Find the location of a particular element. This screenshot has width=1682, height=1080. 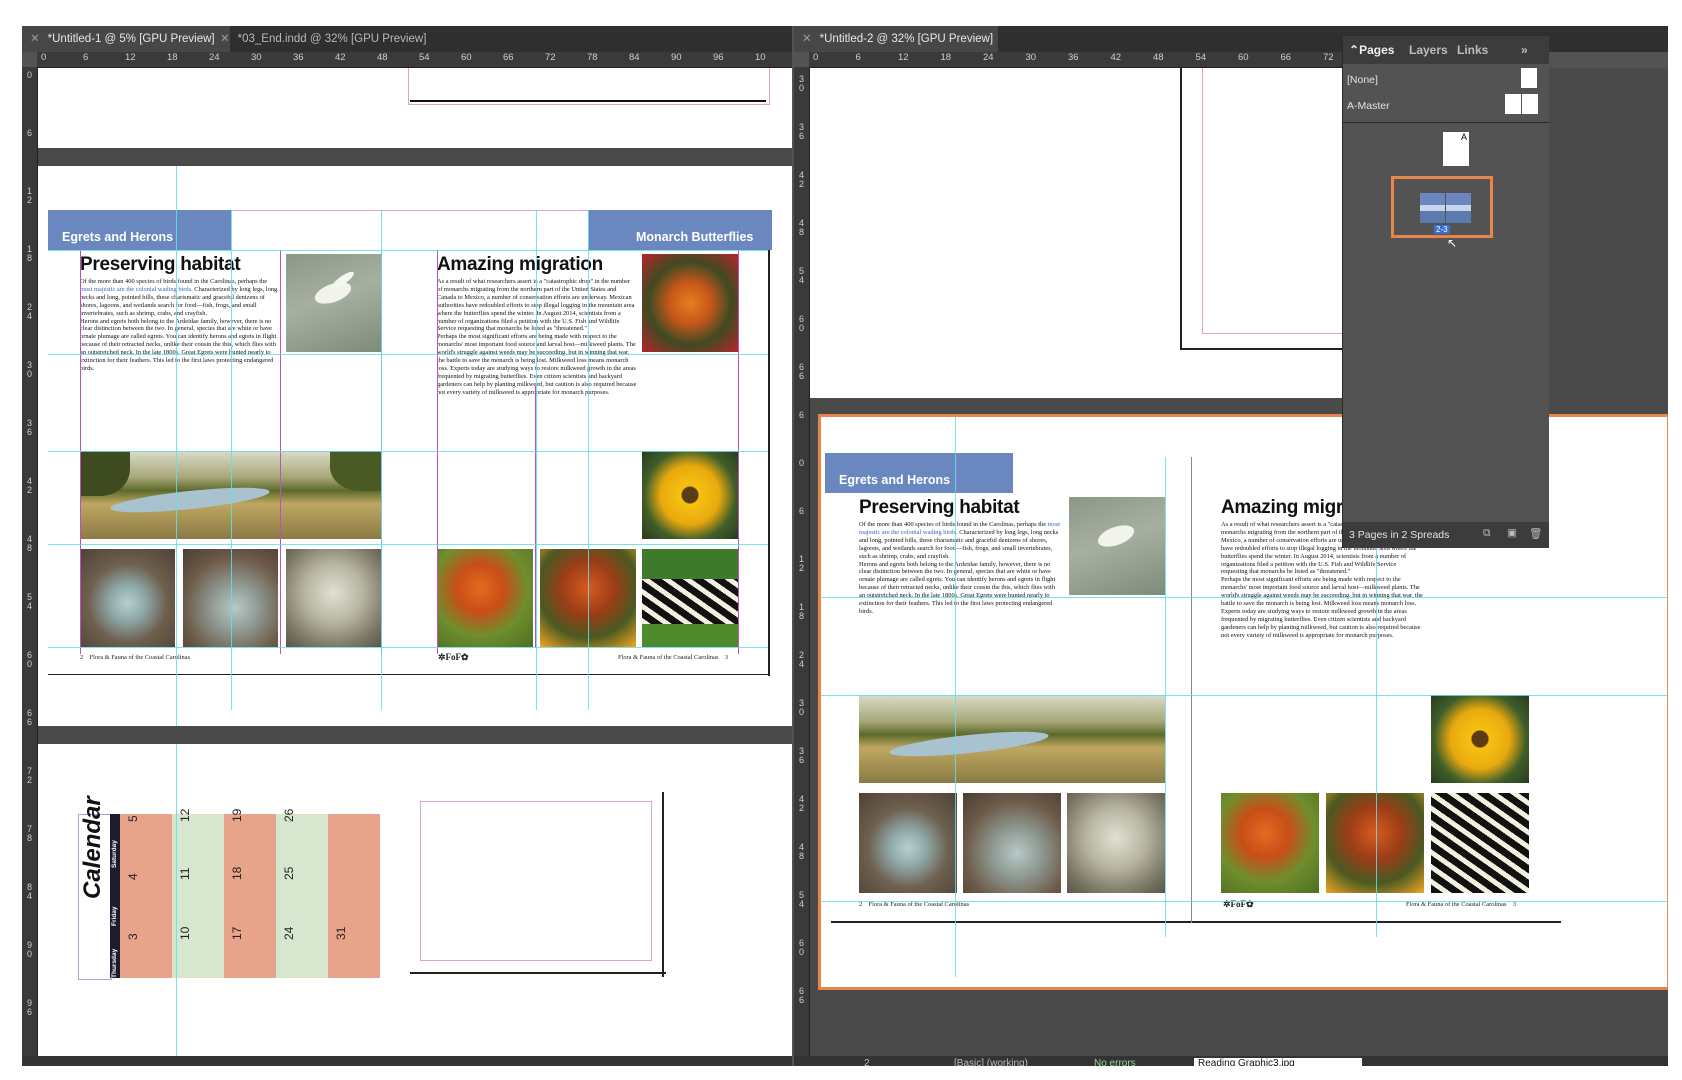

heron-chick-image is located at coordinates (1012, 843).